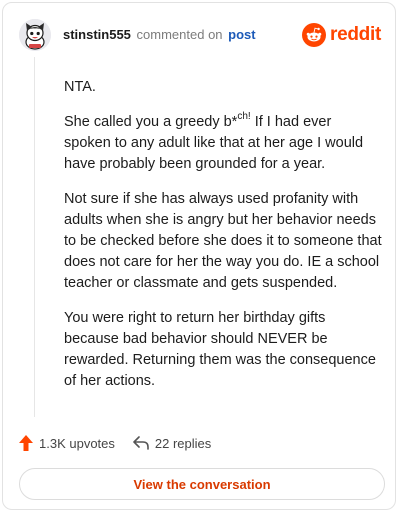  I want to click on upvote-arrow-icon, so click(26, 443).